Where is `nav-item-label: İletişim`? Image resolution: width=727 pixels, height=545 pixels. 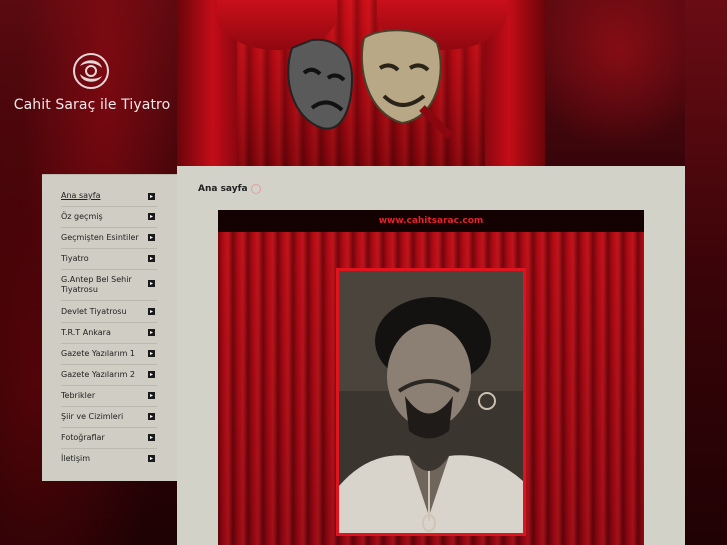
nav-item-label: İletişim is located at coordinates (76, 458).